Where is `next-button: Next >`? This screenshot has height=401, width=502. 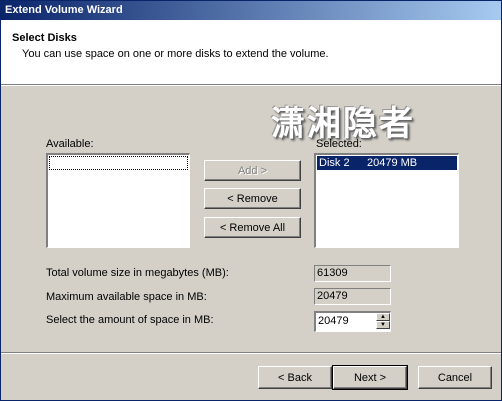
next-button: Next > is located at coordinates (370, 377).